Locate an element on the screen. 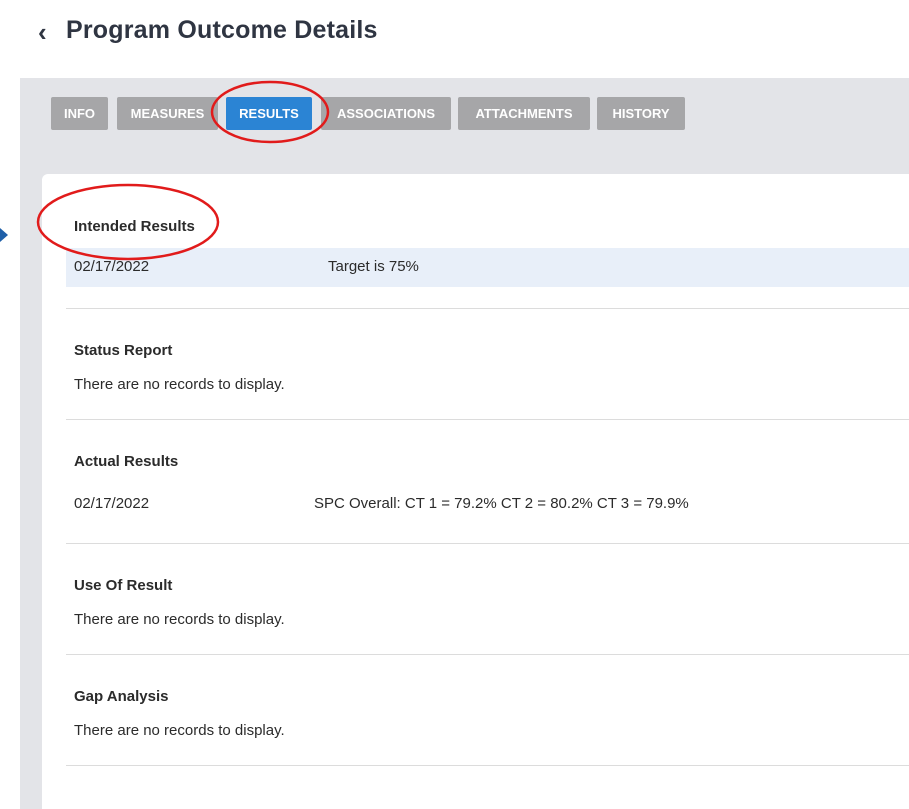 The height and width of the screenshot is (809, 909). use-of-result-title: Use Of Result is located at coordinates (123, 585).